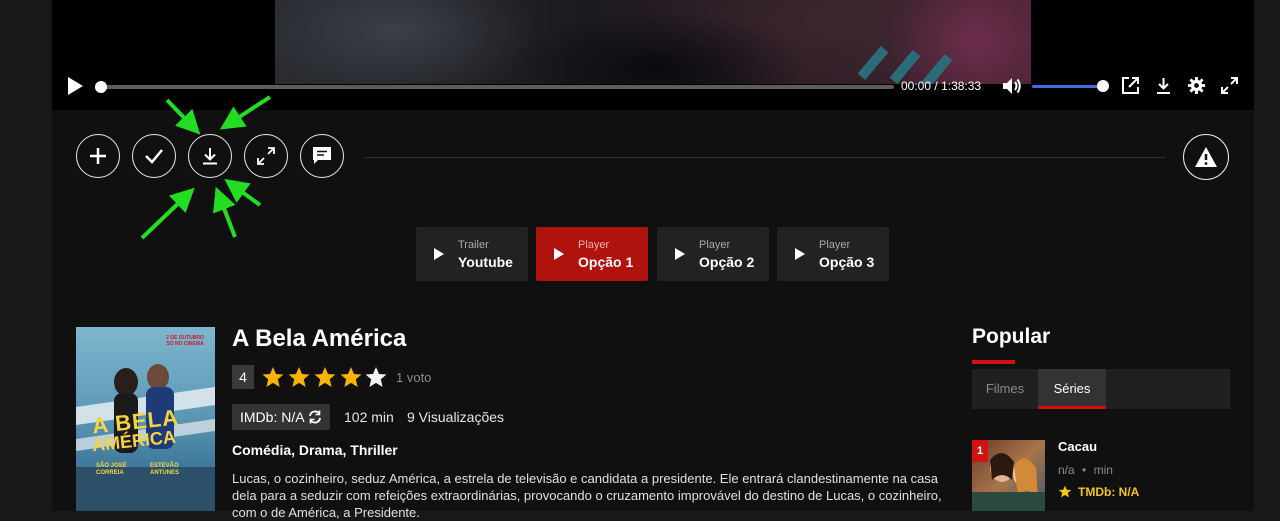  I want to click on refresh-icon, so click(314, 417).